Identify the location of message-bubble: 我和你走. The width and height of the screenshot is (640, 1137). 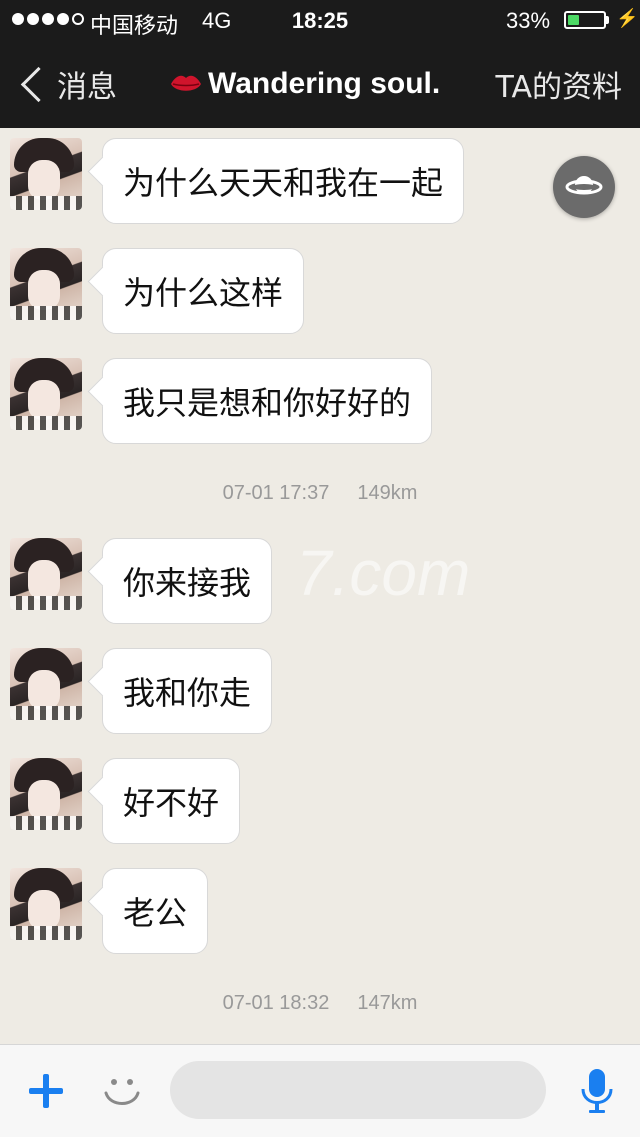
(187, 691).